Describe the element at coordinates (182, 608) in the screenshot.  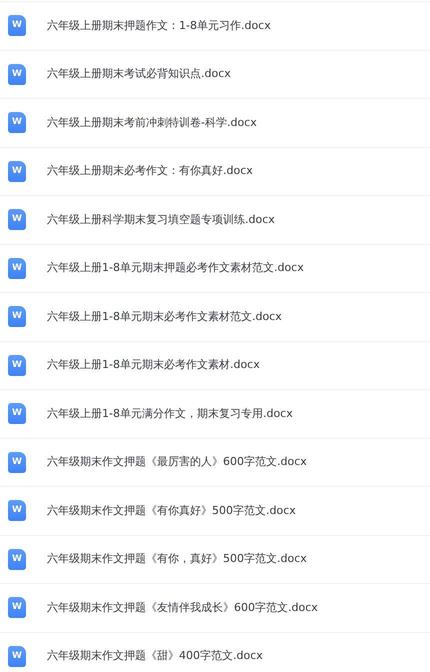
I see `file-name: 六年级期末作文押题《友情伴我成长》600字范文.docx` at that location.